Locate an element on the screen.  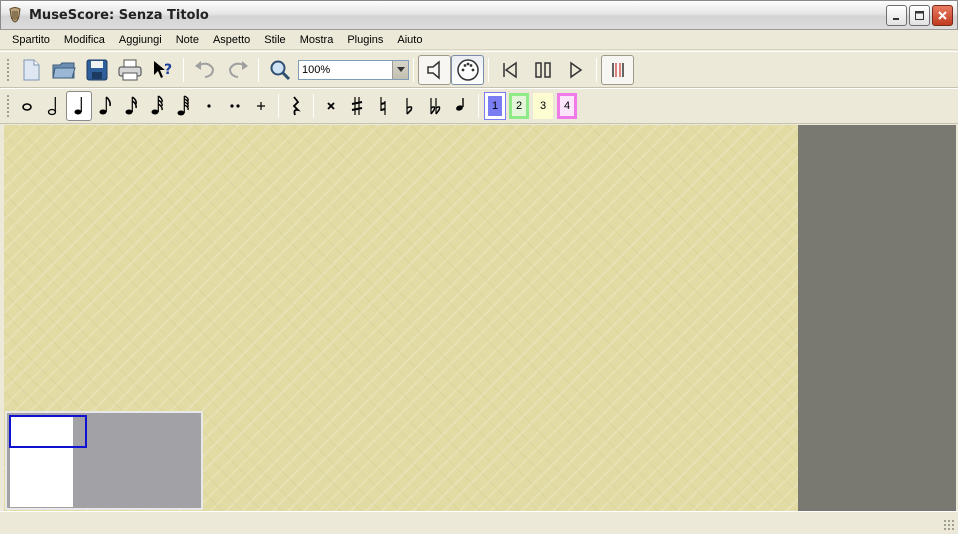
redo-icon is located at coordinates (237, 70).